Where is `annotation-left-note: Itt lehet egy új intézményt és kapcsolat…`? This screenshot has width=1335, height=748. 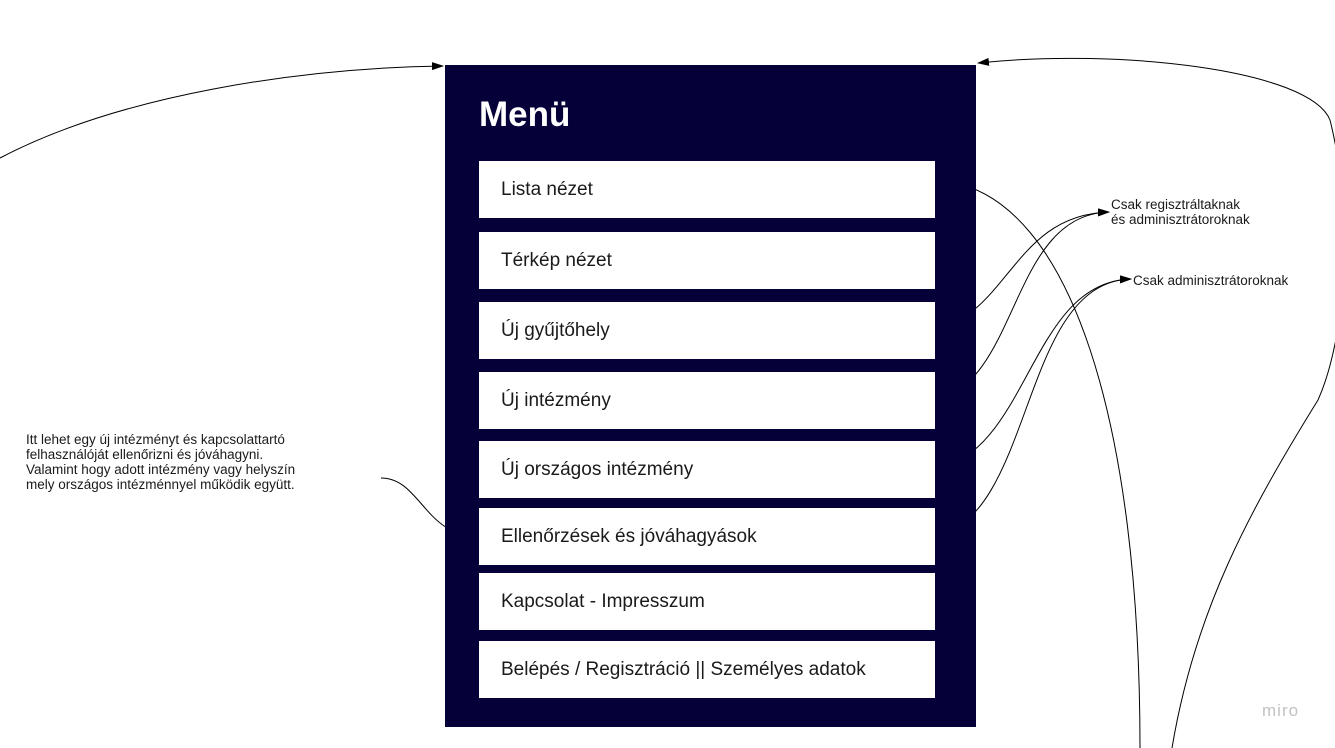 annotation-left-note: Itt lehet egy új intézményt és kapcsolat… is located at coordinates (161, 462).